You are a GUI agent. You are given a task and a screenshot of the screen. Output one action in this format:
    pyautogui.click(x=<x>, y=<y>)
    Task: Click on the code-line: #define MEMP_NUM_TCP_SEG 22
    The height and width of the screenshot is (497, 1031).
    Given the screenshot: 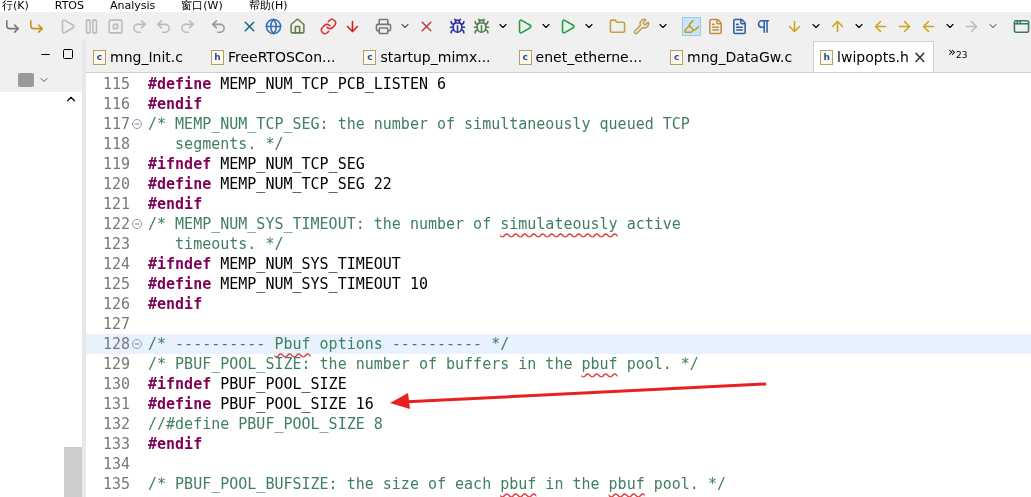 What is the action you would take?
    pyautogui.click(x=270, y=184)
    